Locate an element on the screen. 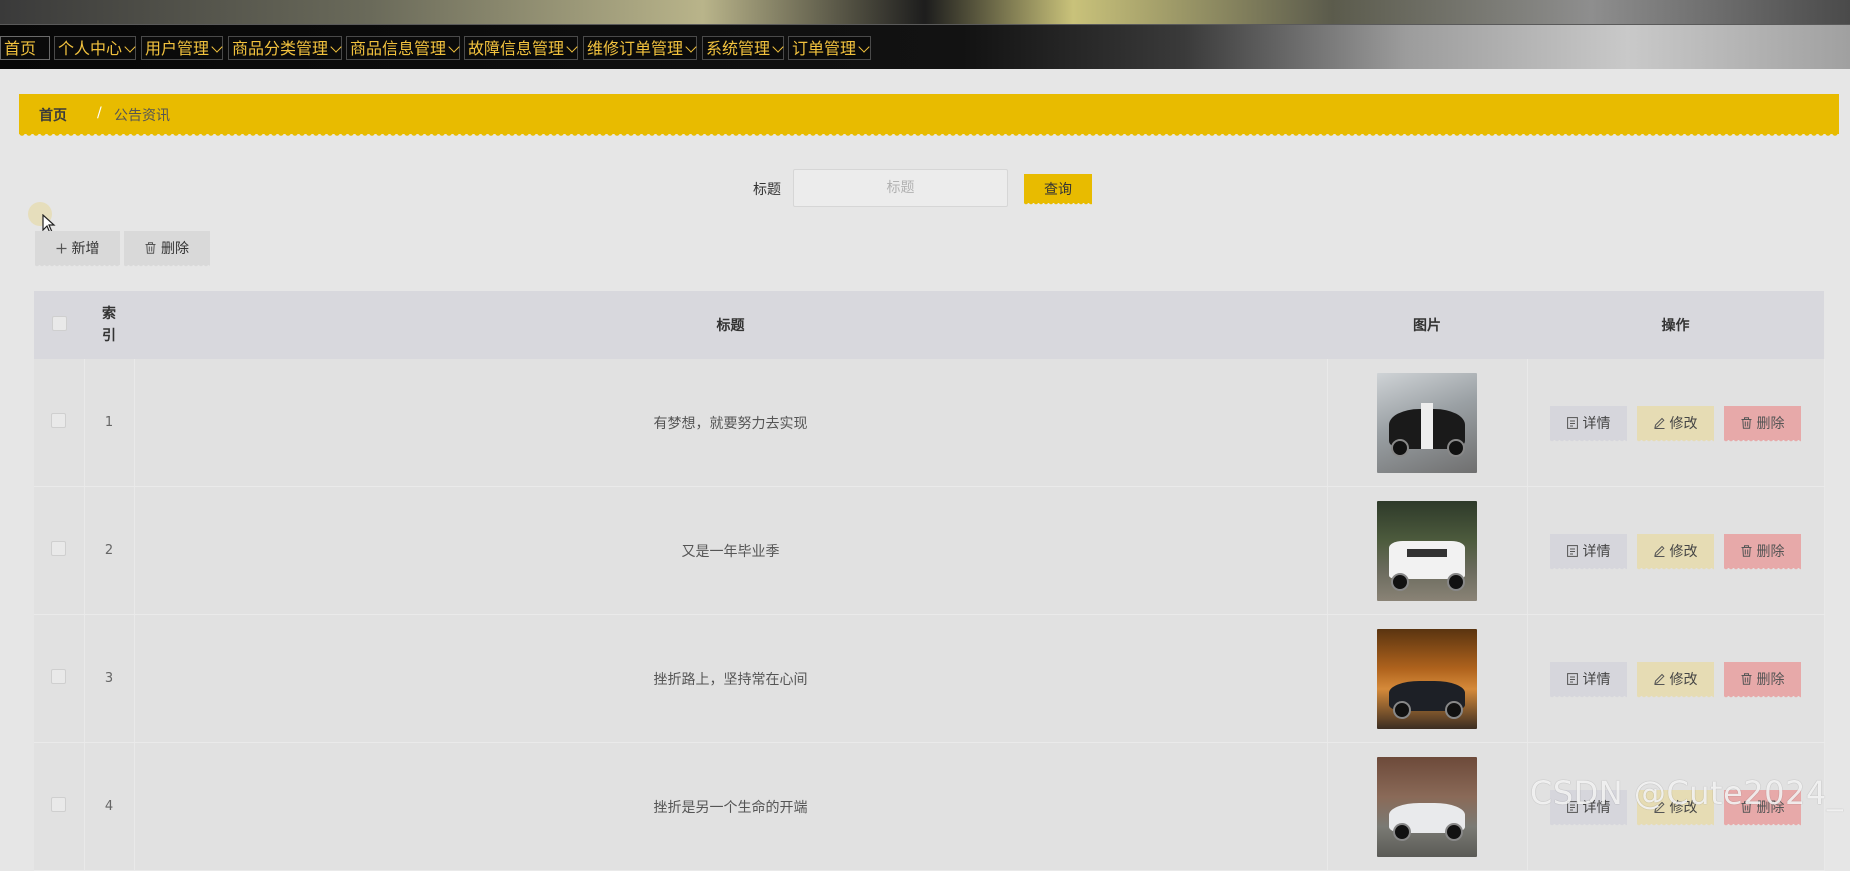 The height and width of the screenshot is (871, 1850). breadcrumb: 首页 / 公告资讯 is located at coordinates (929, 116).